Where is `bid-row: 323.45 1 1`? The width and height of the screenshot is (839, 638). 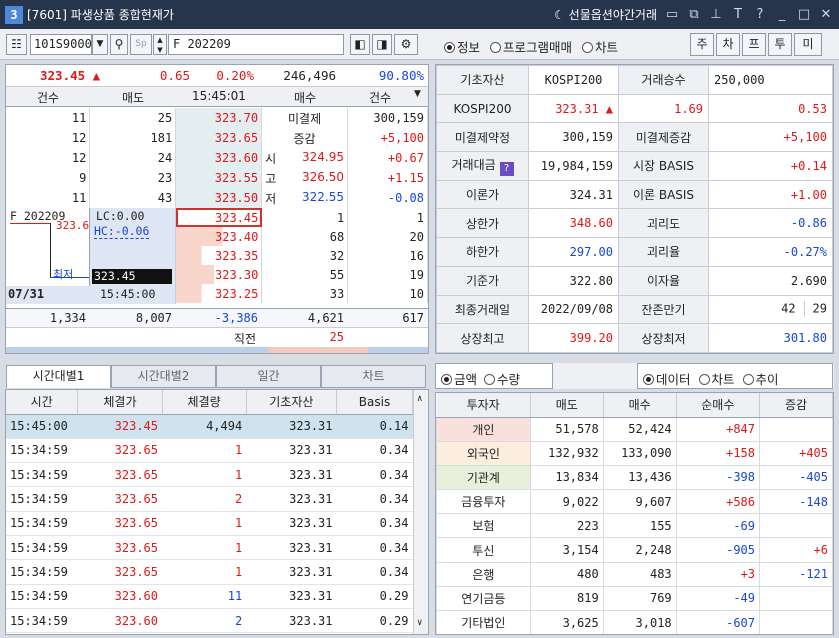 bid-row: 323.45 1 1 is located at coordinates (302, 217).